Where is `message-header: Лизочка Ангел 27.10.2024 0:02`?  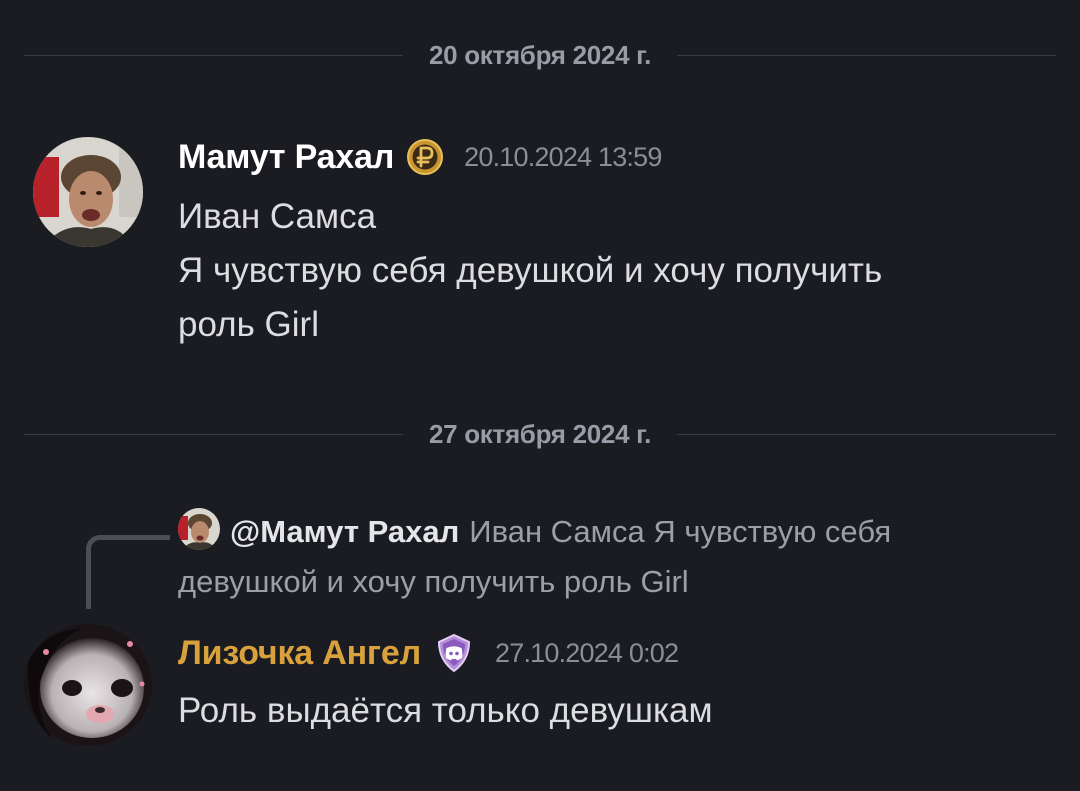 message-header: Лизочка Ангел 27.10.2024 0:02 is located at coordinates (428, 653).